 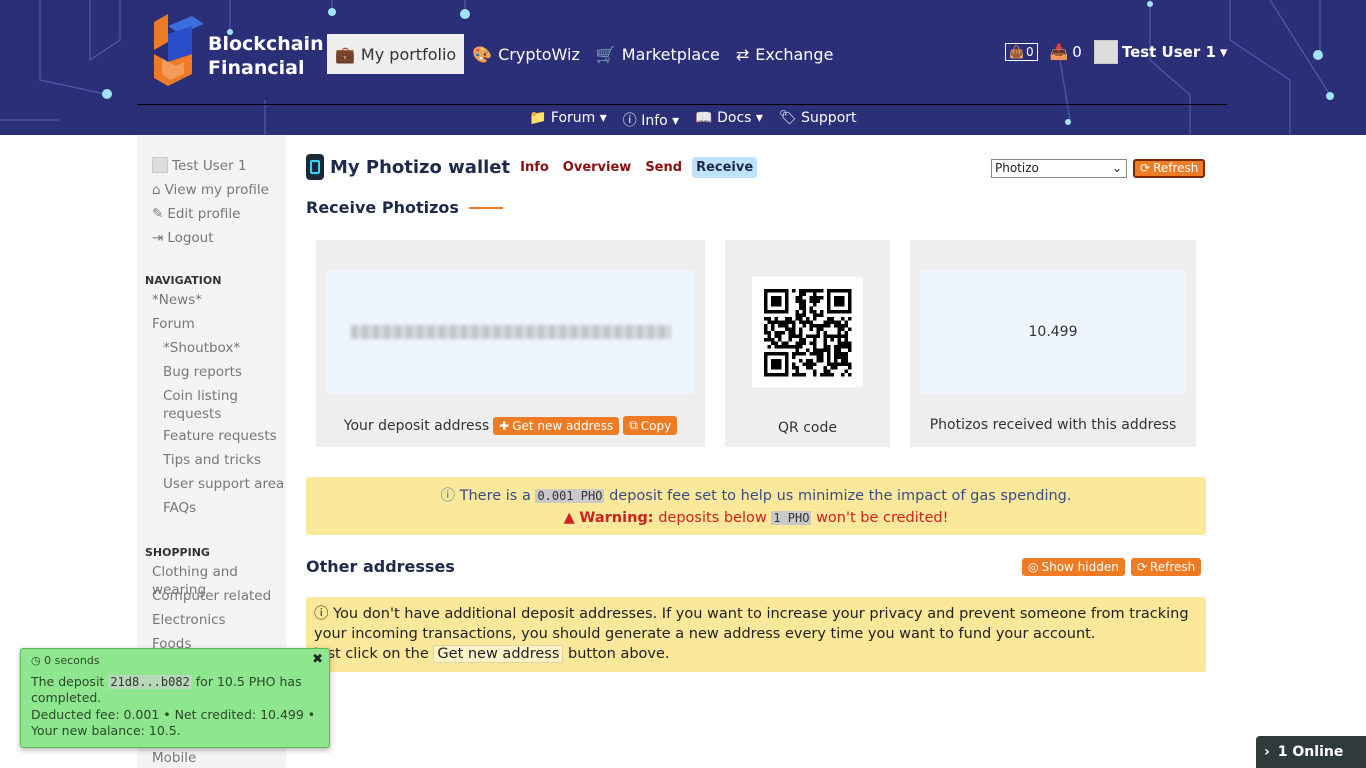 I want to click on sidebar-item-forum: Forum, so click(x=211, y=327).